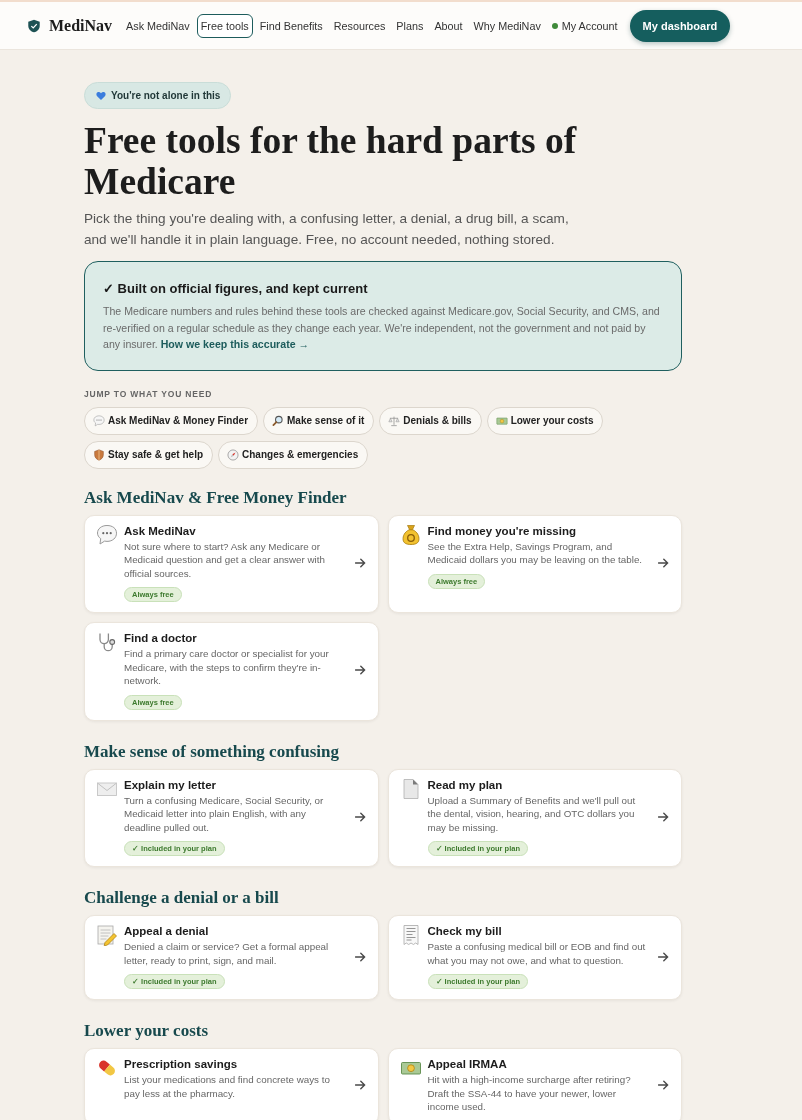 The image size is (802, 1120). I want to click on jump-chip: Make sense of it, so click(319, 420).